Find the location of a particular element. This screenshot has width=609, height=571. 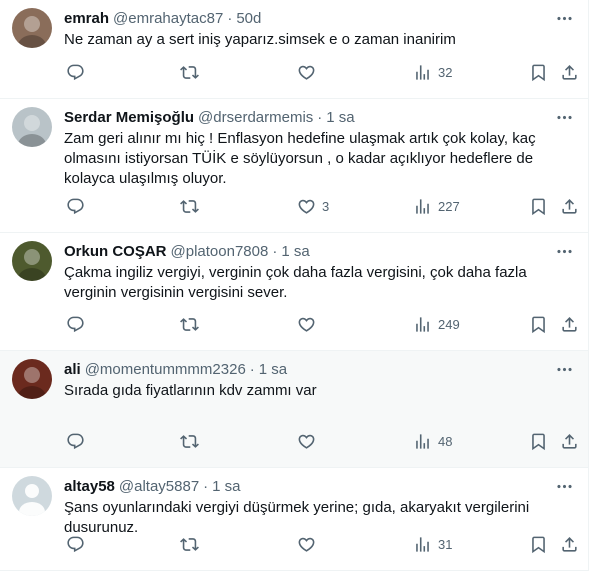

tweet-actions: 48 is located at coordinates (294, 441).